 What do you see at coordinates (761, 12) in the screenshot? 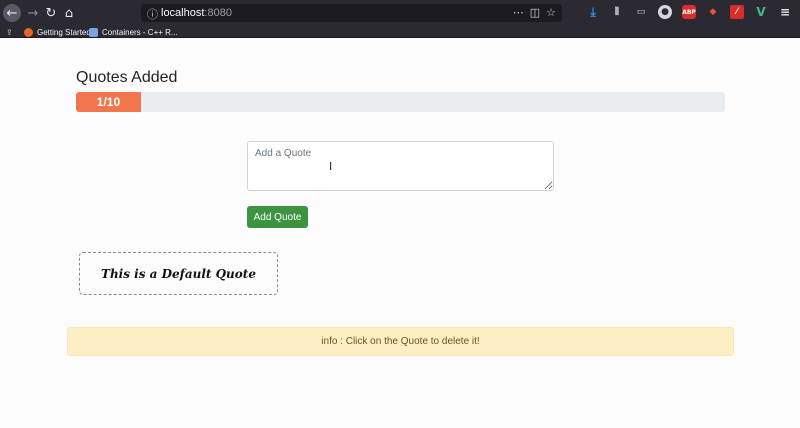
I see `vue-devtools-icon: V` at bounding box center [761, 12].